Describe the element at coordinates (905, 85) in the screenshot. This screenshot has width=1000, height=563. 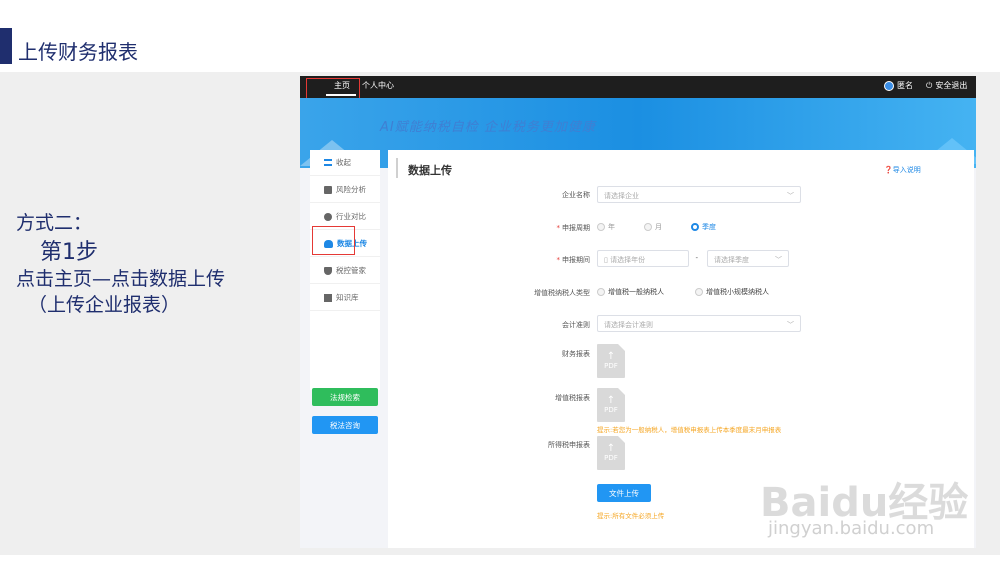
I see `user-name: 匿名` at that location.